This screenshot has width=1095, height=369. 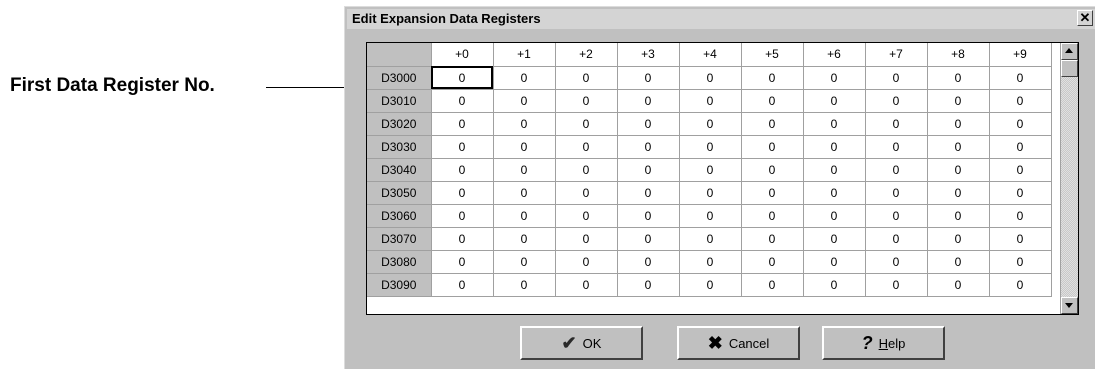 I want to click on scroll-down-button, so click(x=1069, y=305).